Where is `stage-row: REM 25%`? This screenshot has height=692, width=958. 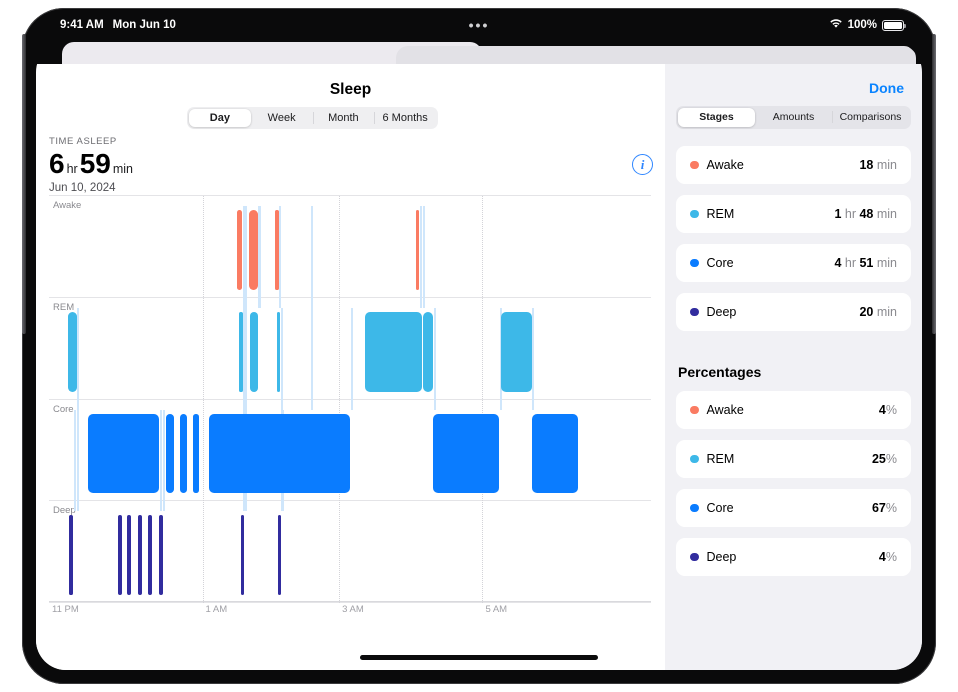 stage-row: REM 25% is located at coordinates (793, 459).